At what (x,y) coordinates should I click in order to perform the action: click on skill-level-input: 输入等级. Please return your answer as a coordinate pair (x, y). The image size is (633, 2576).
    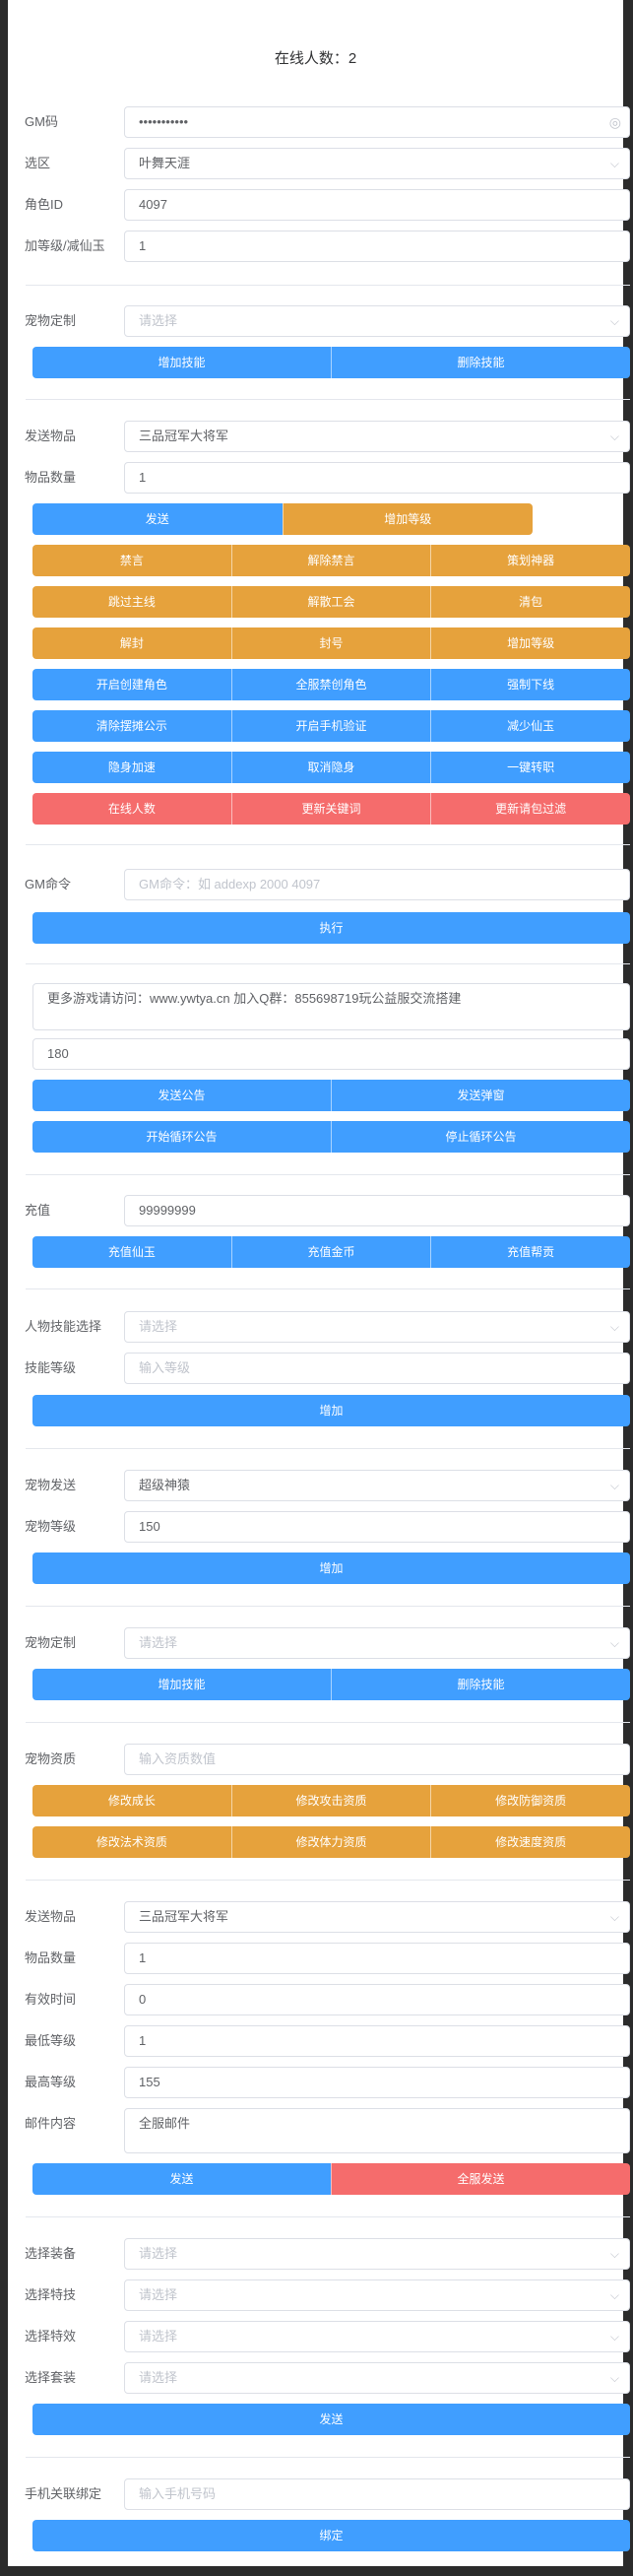
    Looking at the image, I should click on (377, 1369).